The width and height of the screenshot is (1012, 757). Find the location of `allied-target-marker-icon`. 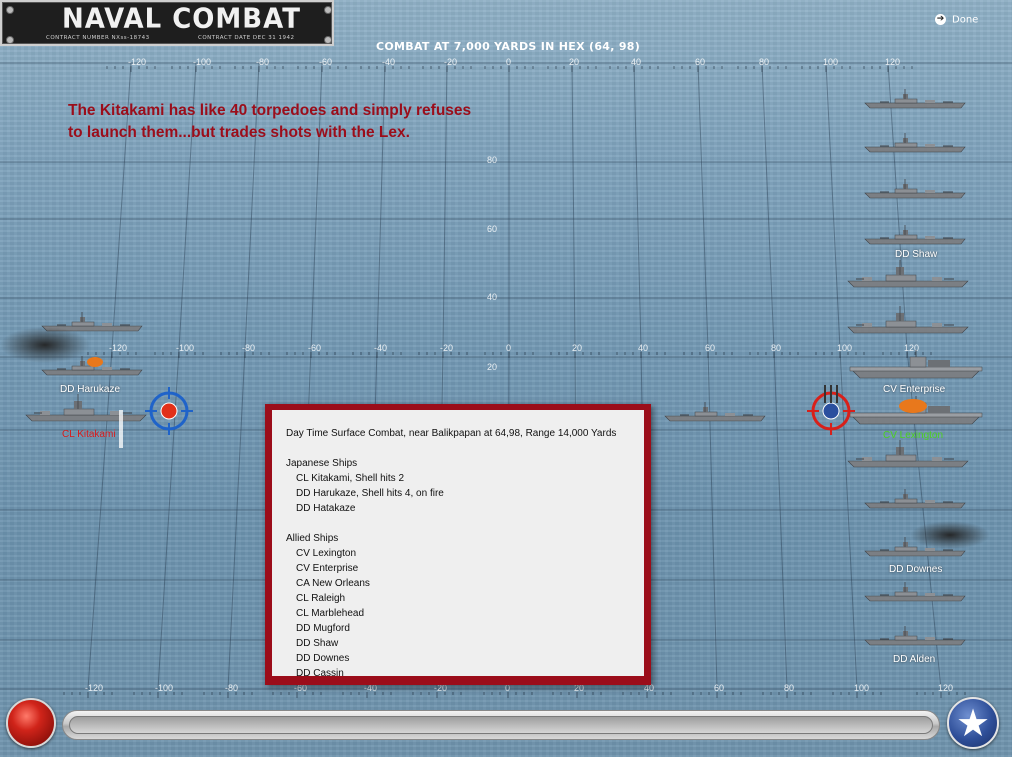

allied-target-marker-icon is located at coordinates (831, 410).